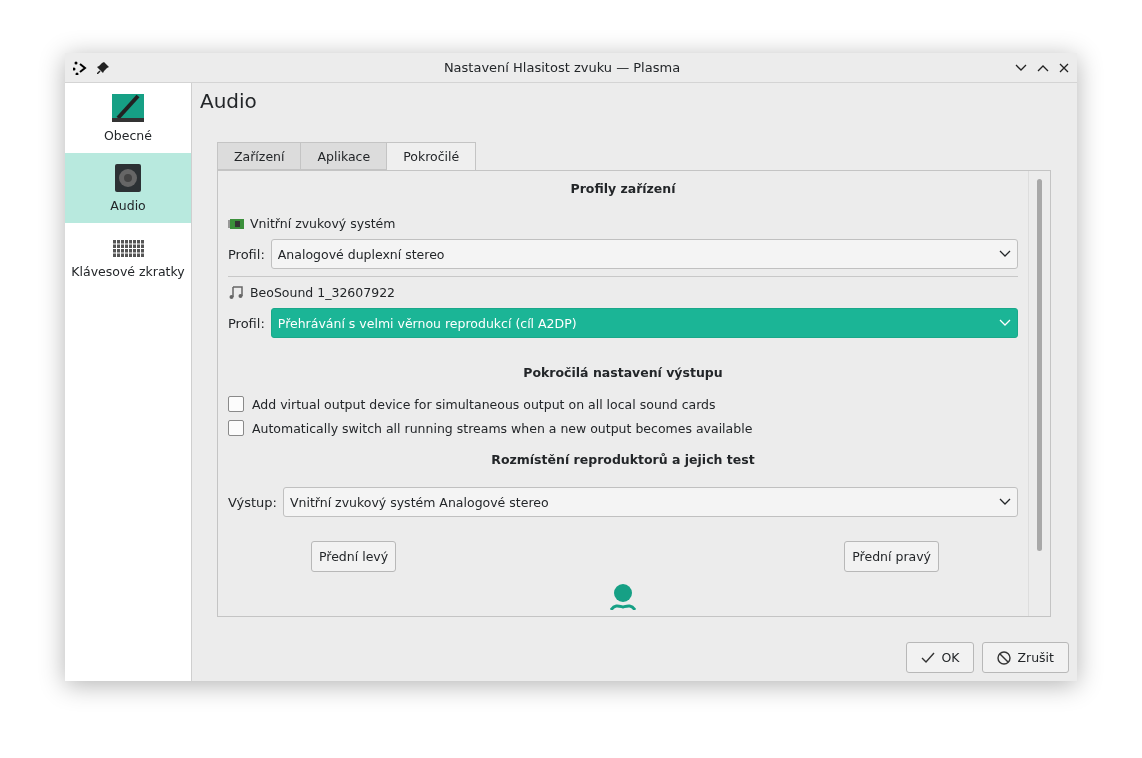  Describe the element at coordinates (1039, 365) in the screenshot. I see `scrollbar-thumb` at that location.